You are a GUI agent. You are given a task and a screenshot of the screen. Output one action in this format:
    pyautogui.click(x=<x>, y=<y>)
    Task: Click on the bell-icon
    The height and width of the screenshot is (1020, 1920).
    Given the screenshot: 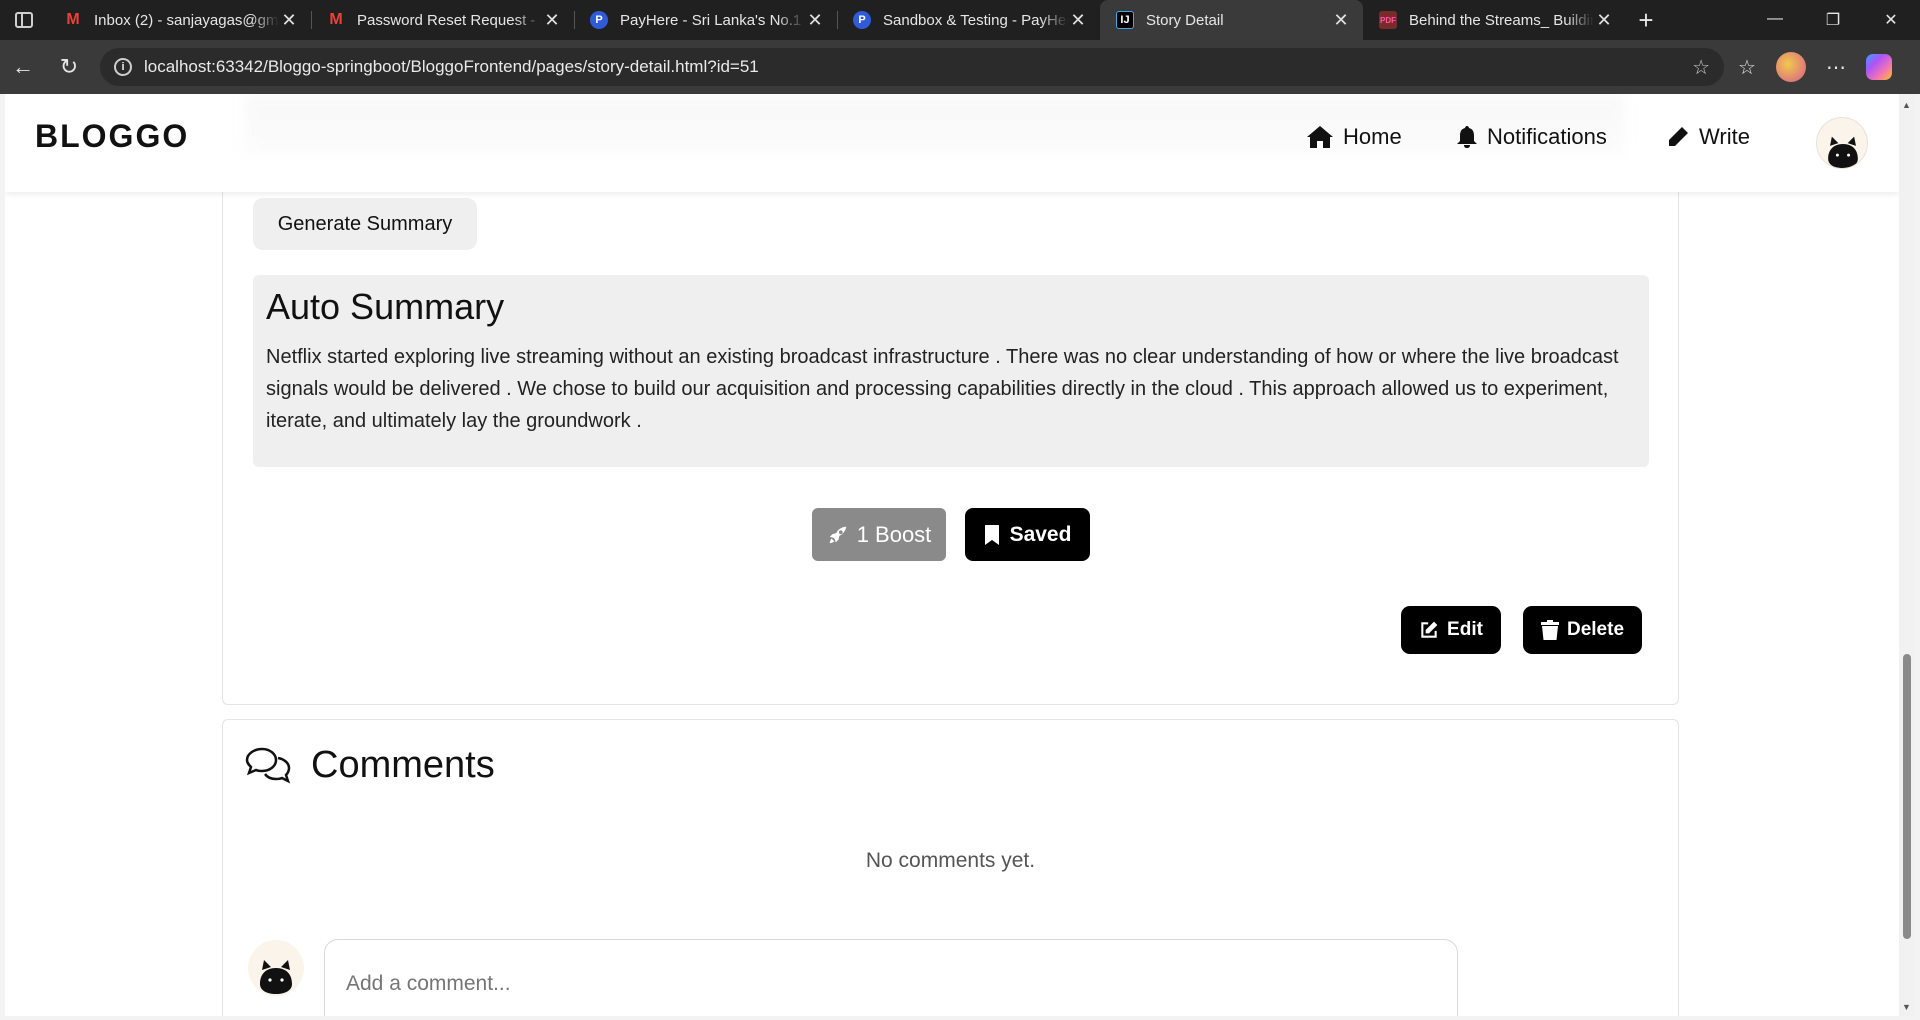 What is the action you would take?
    pyautogui.click(x=1467, y=137)
    